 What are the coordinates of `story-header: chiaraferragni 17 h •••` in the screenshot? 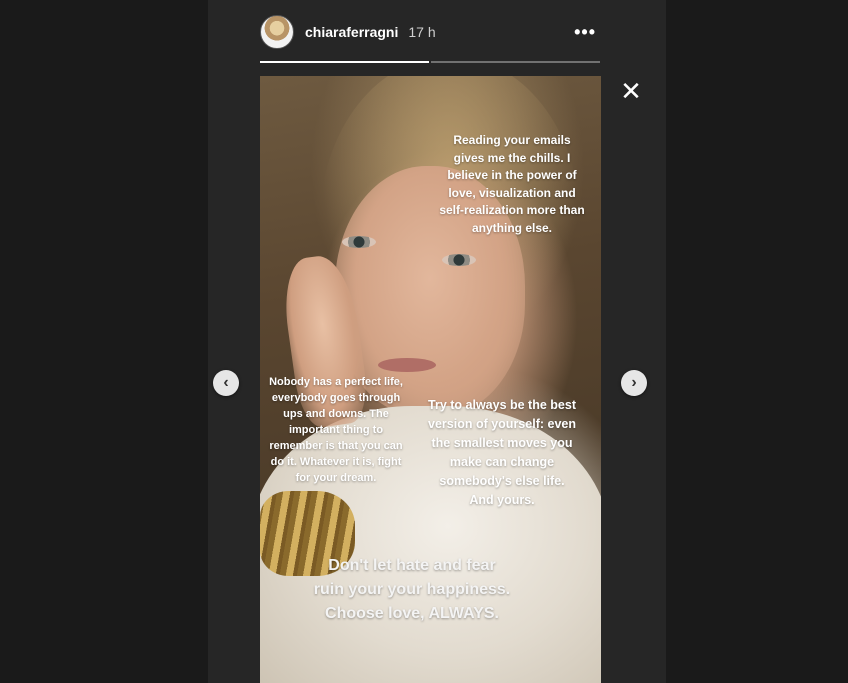 It's located at (430, 32).